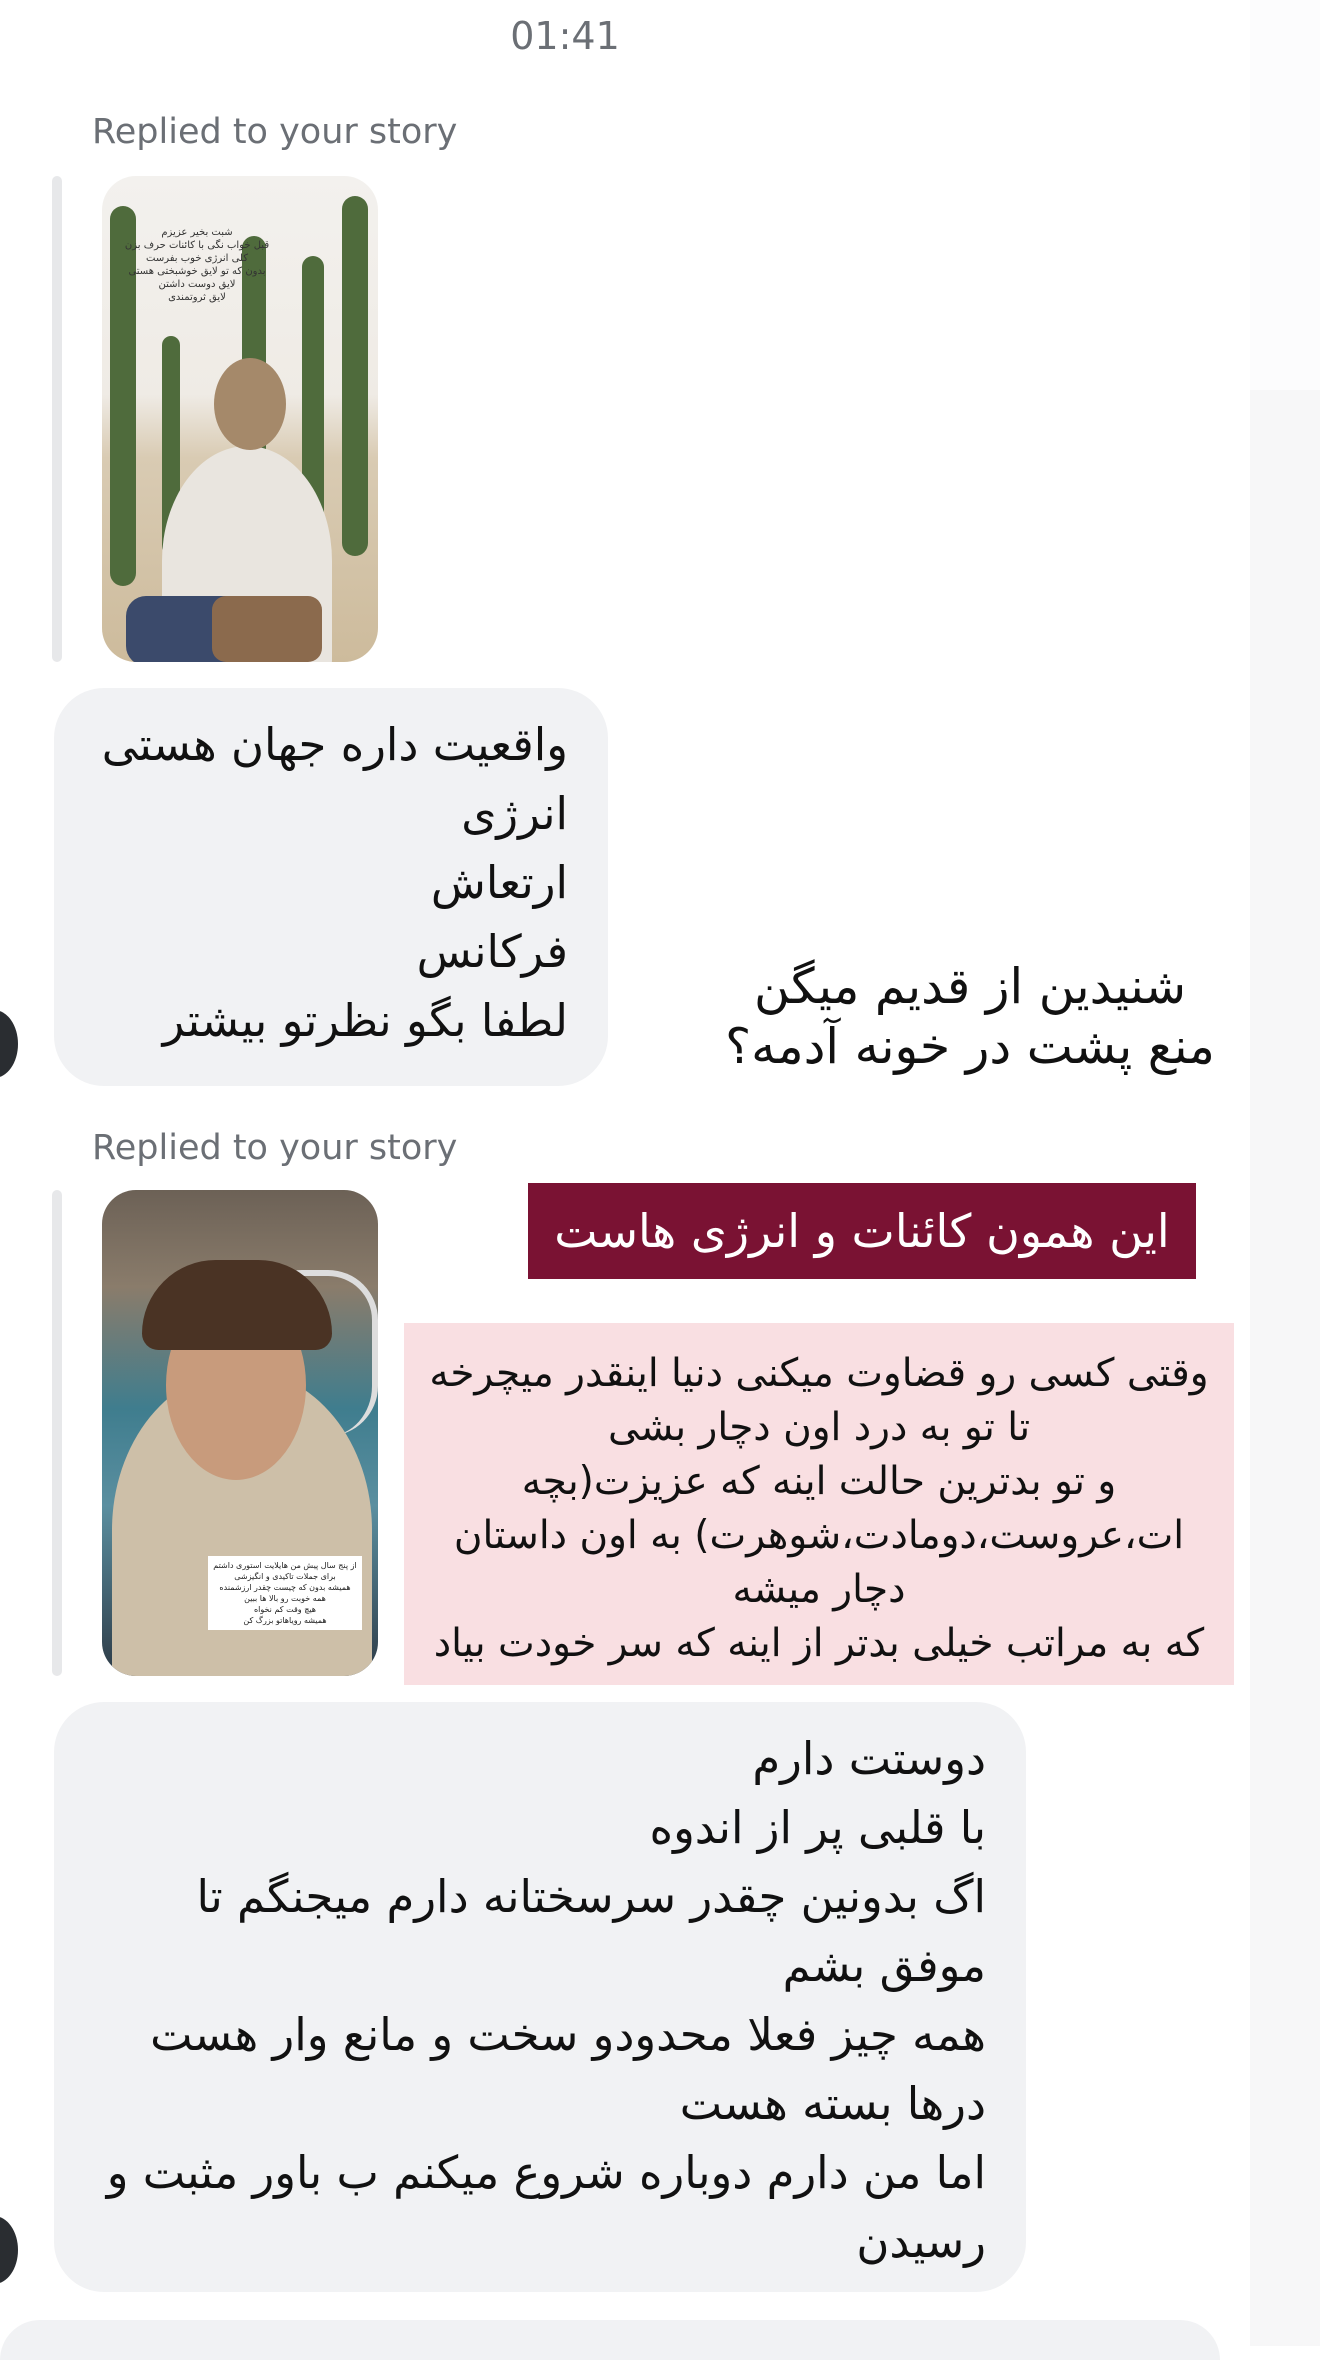 The height and width of the screenshot is (2360, 1320). Describe the element at coordinates (869, 1758) in the screenshot. I see `message-line: دوستت دارم` at that location.